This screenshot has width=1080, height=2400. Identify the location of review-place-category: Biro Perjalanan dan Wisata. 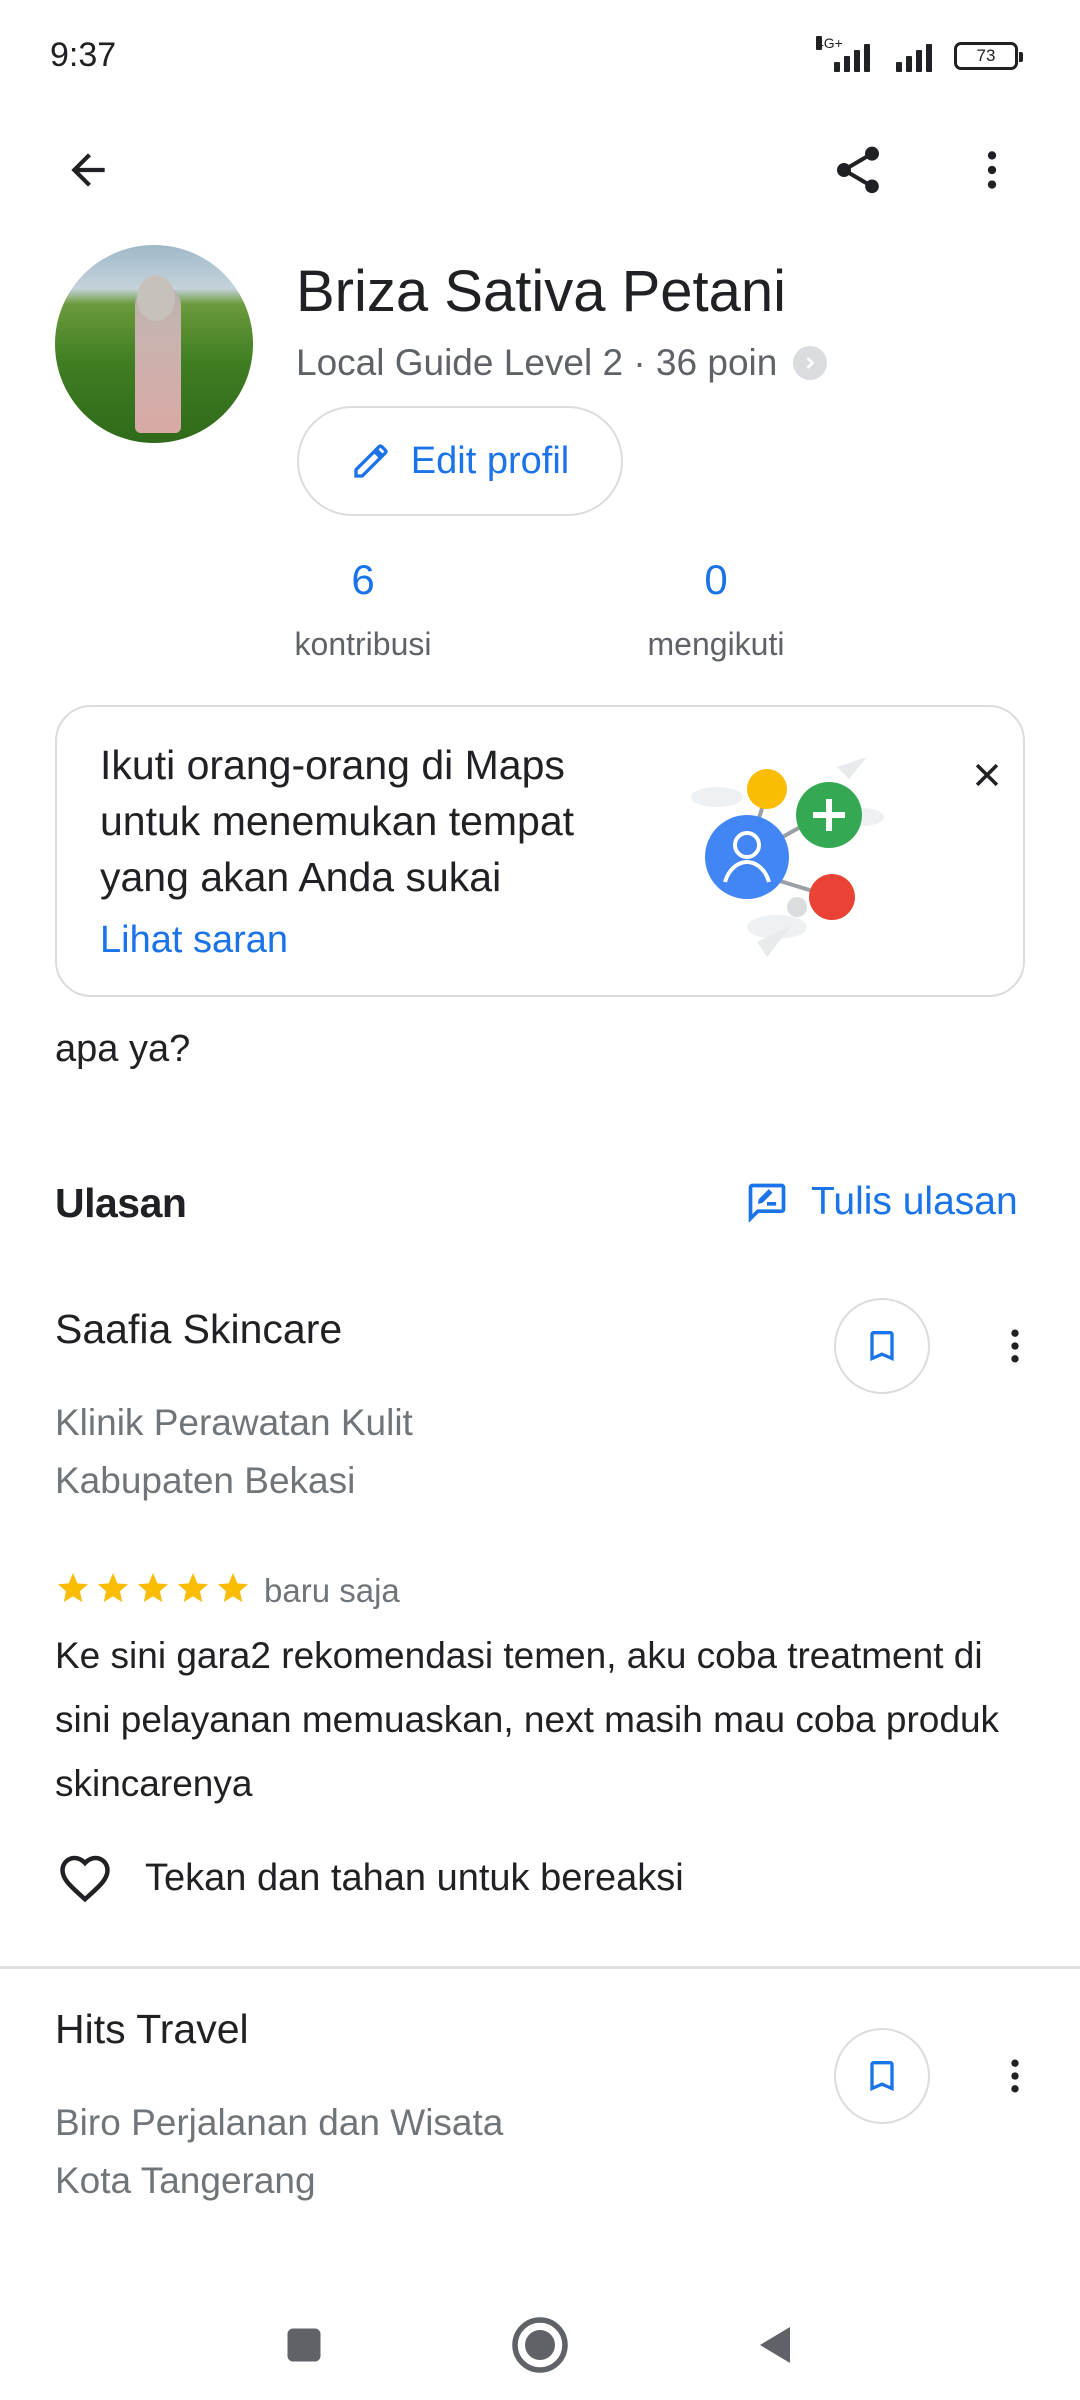
(279, 2122).